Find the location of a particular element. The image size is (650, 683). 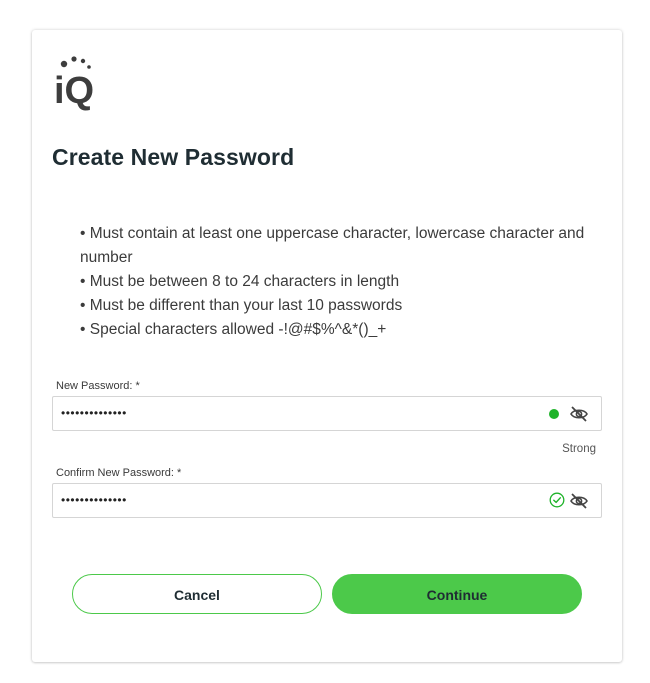

confirm-password-value: •••••••••••••• is located at coordinates (94, 500).